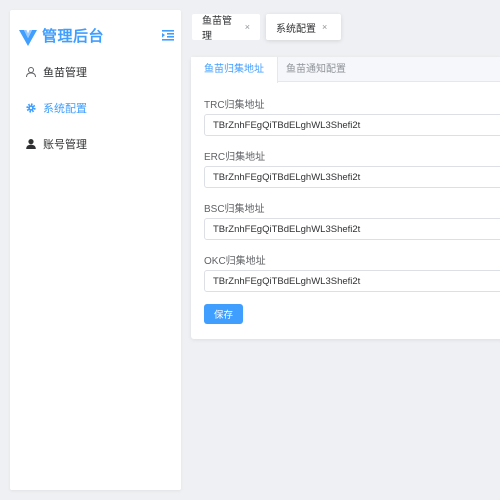 The width and height of the screenshot is (500, 500). Describe the element at coordinates (95, 144) in the screenshot. I see `sidebar-item-account-management: 账号管理` at that location.